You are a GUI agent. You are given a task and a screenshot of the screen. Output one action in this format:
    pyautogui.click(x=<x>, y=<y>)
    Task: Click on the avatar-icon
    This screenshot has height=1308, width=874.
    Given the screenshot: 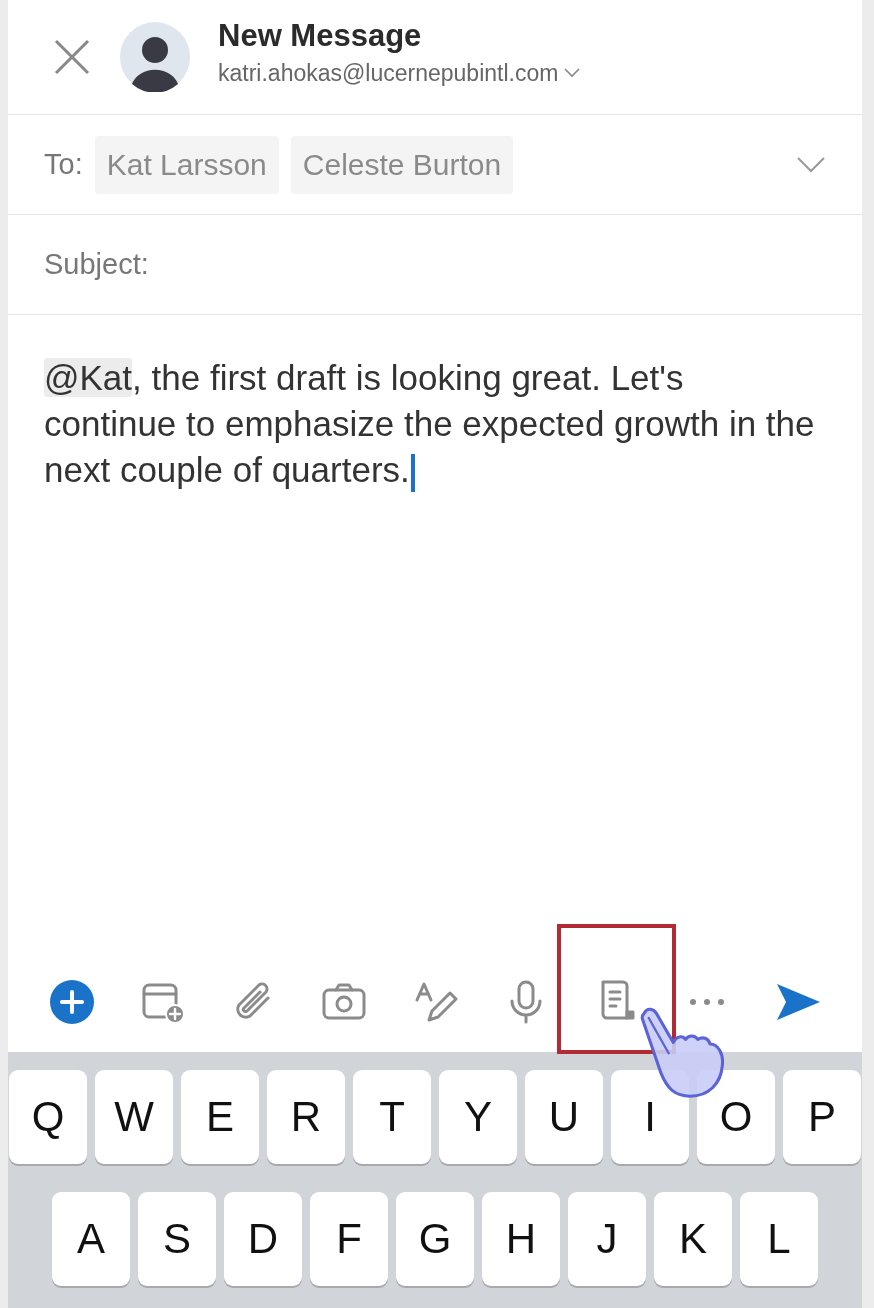 What is the action you would take?
    pyautogui.click(x=155, y=57)
    